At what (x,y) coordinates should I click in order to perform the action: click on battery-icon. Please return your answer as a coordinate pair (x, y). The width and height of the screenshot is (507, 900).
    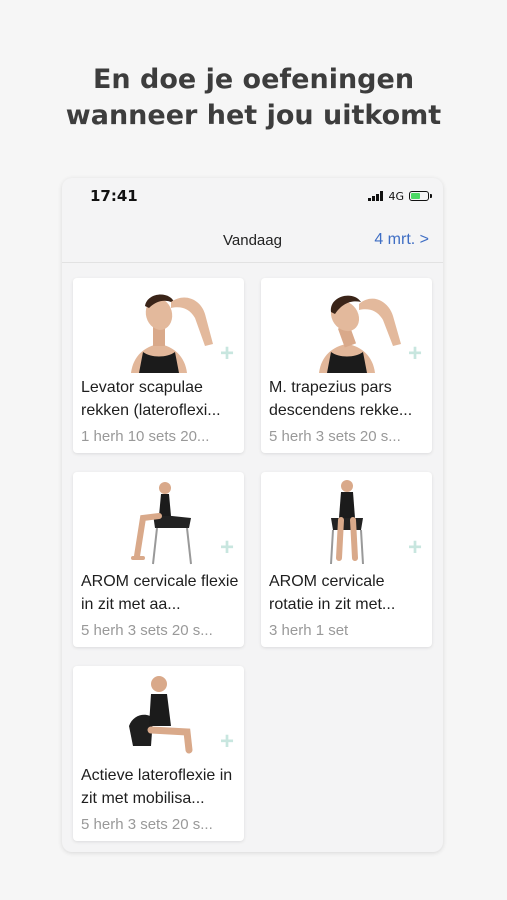
    Looking at the image, I should click on (420, 196).